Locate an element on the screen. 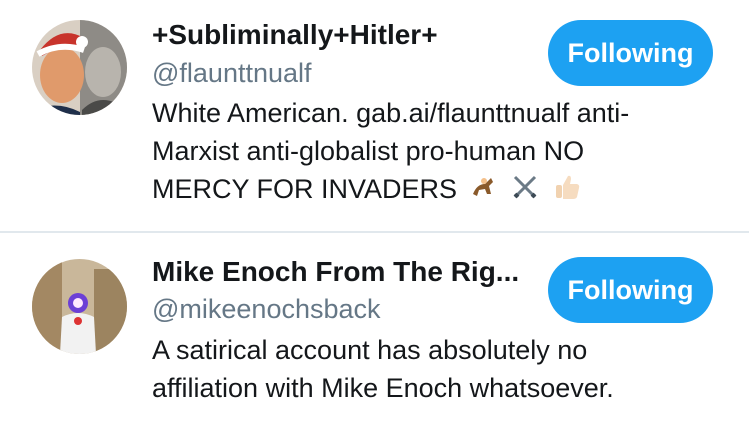 The image size is (749, 426). bio-line: affiliation with Mike Enoch whatsoever. is located at coordinates (383, 388).